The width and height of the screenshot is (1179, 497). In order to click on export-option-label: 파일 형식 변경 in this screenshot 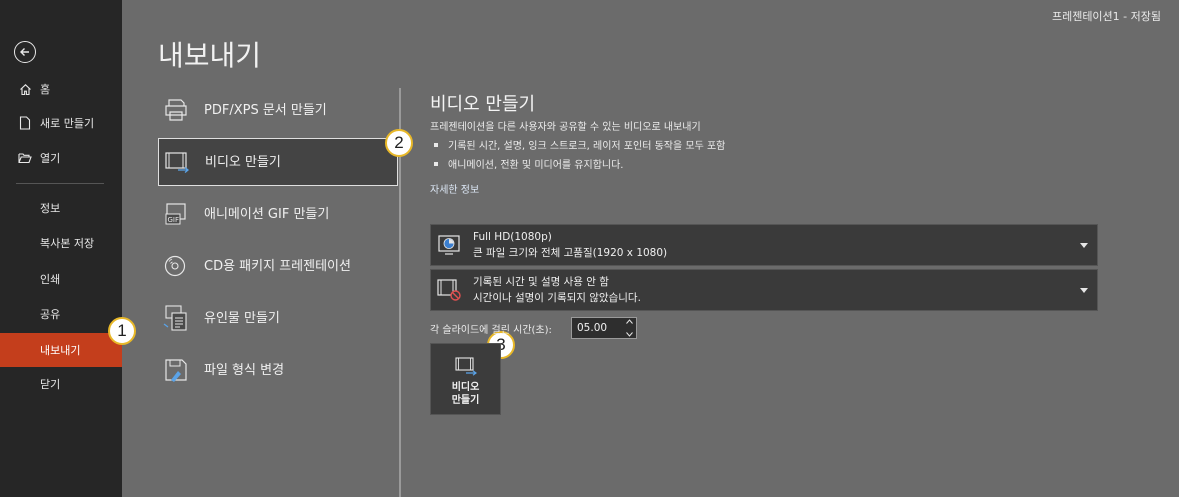, I will do `click(244, 370)`.